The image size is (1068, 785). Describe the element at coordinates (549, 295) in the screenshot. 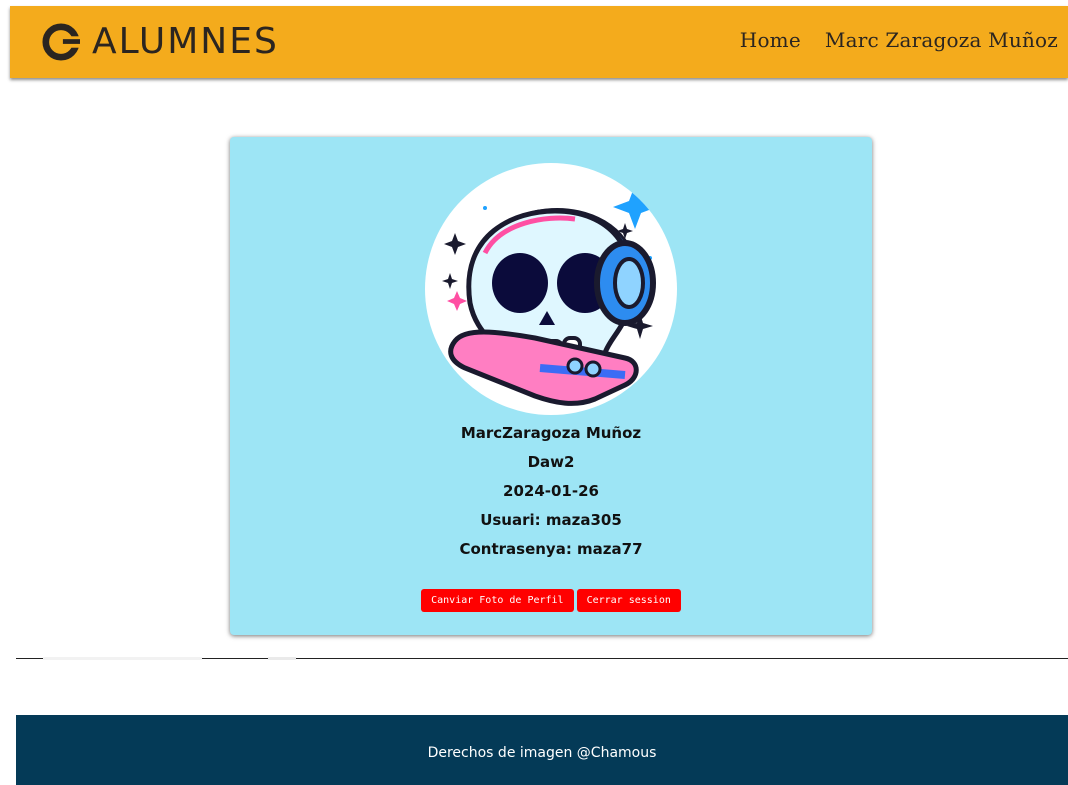

I see `skull-headphones-avatar-icon` at that location.